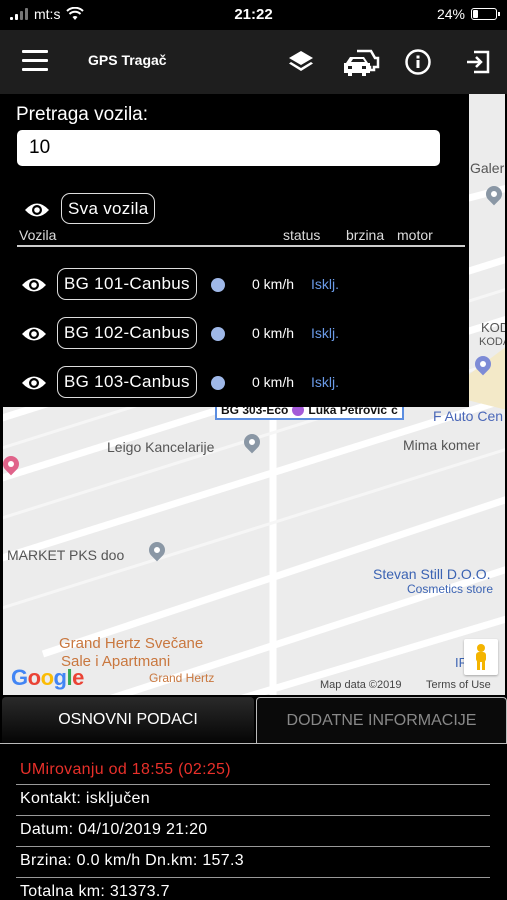 This screenshot has height=900, width=507. What do you see at coordinates (127, 333) in the screenshot?
I see `vehicle-name-button: BG 102-Canbus` at bounding box center [127, 333].